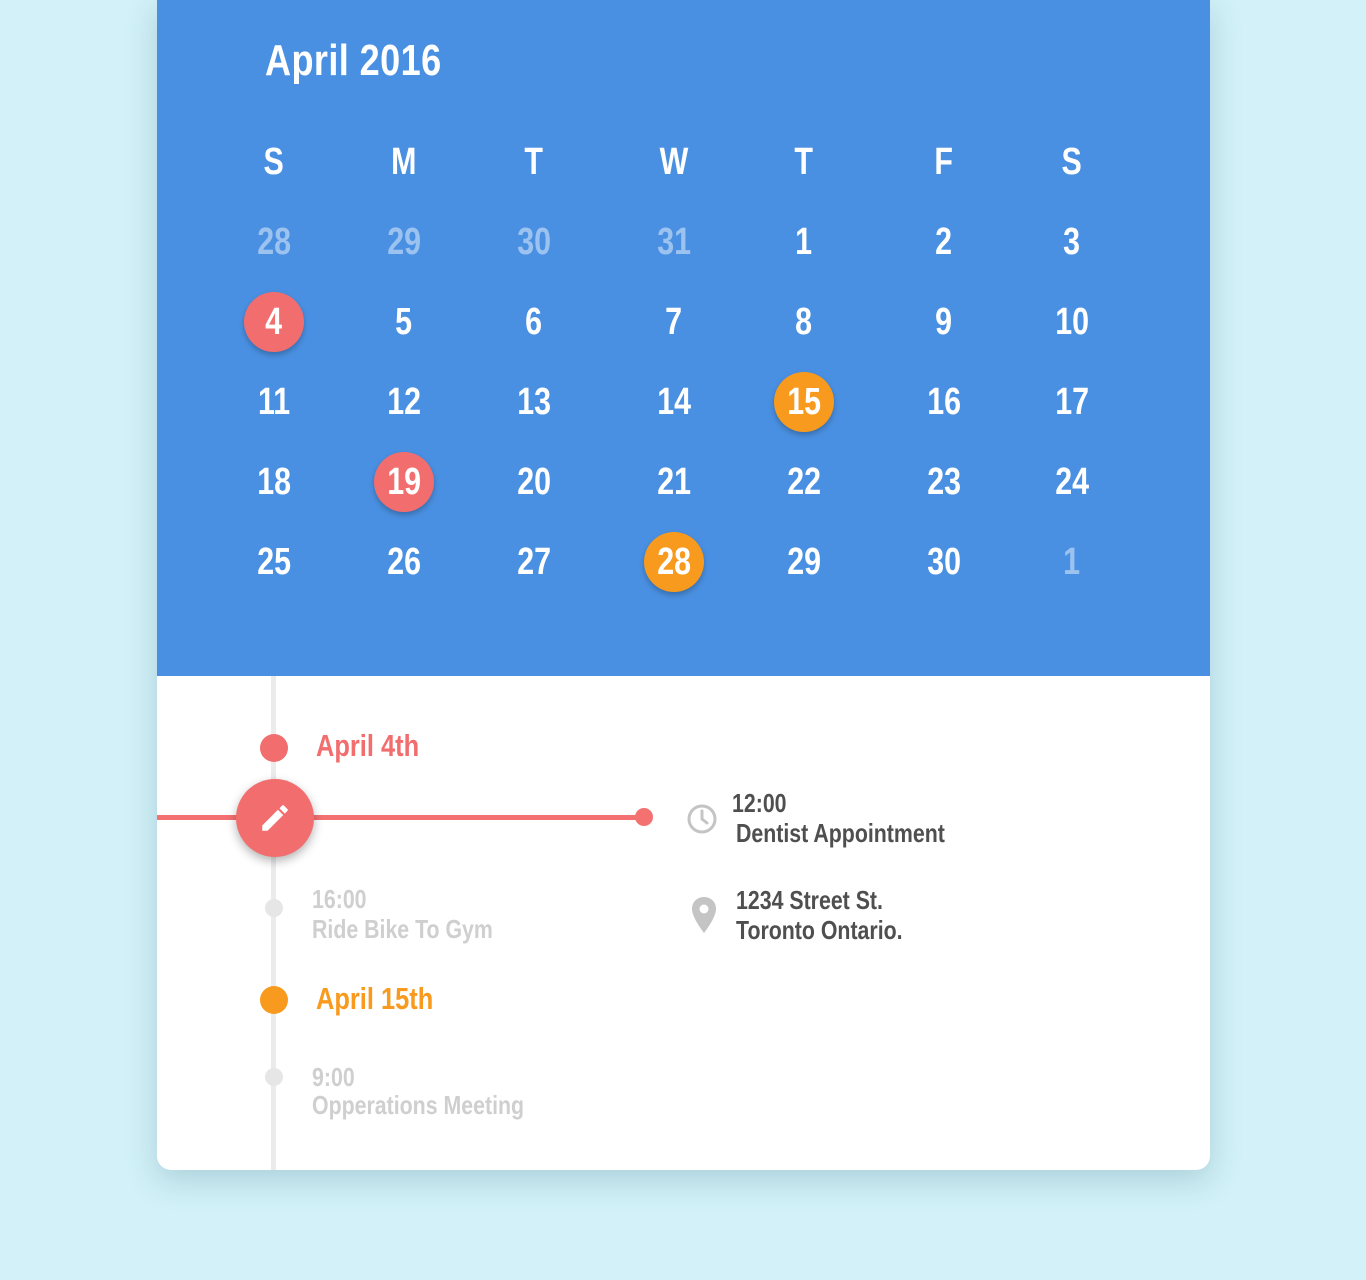  Describe the element at coordinates (333, 1077) in the screenshot. I see `event-time: 9:00` at that location.